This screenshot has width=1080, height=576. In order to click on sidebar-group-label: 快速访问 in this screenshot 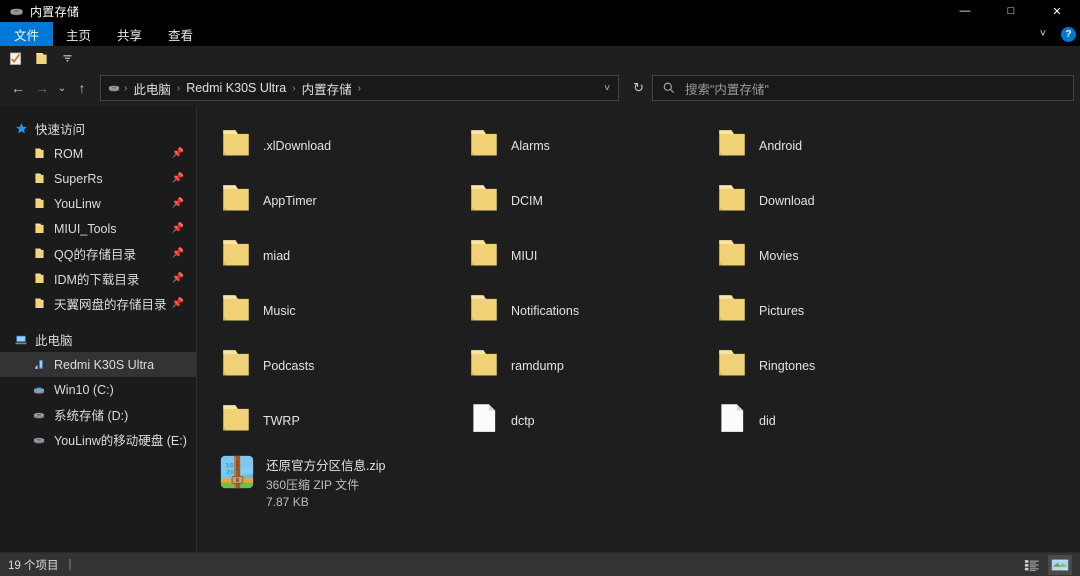, I will do `click(60, 130)`.